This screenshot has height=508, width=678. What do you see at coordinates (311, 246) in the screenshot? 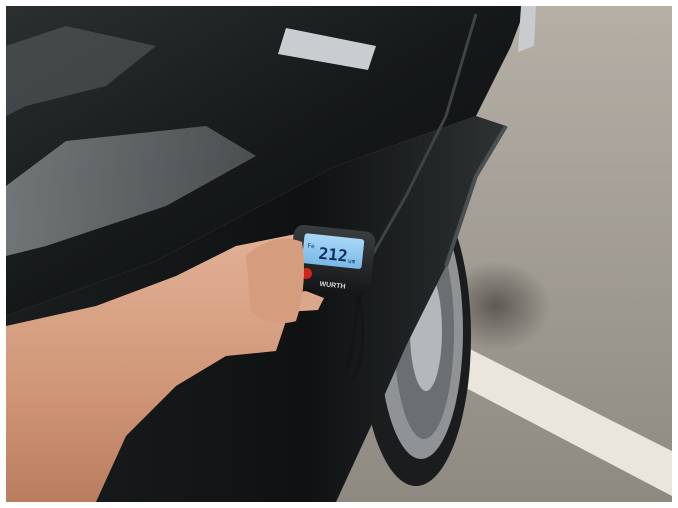
I see `gauge-mode-mark: Fe` at bounding box center [311, 246].